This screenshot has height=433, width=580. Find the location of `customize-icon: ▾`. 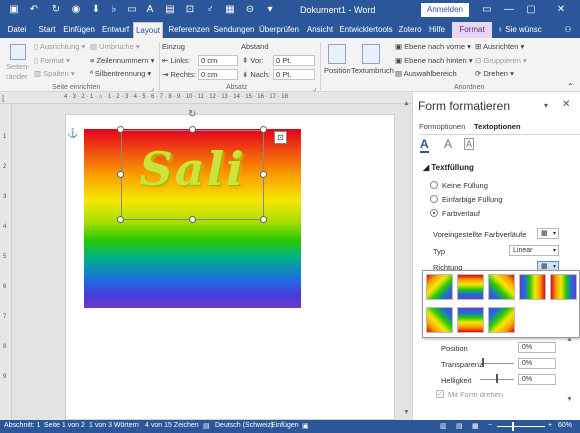

customize-icon: ▾ is located at coordinates (270, 10).